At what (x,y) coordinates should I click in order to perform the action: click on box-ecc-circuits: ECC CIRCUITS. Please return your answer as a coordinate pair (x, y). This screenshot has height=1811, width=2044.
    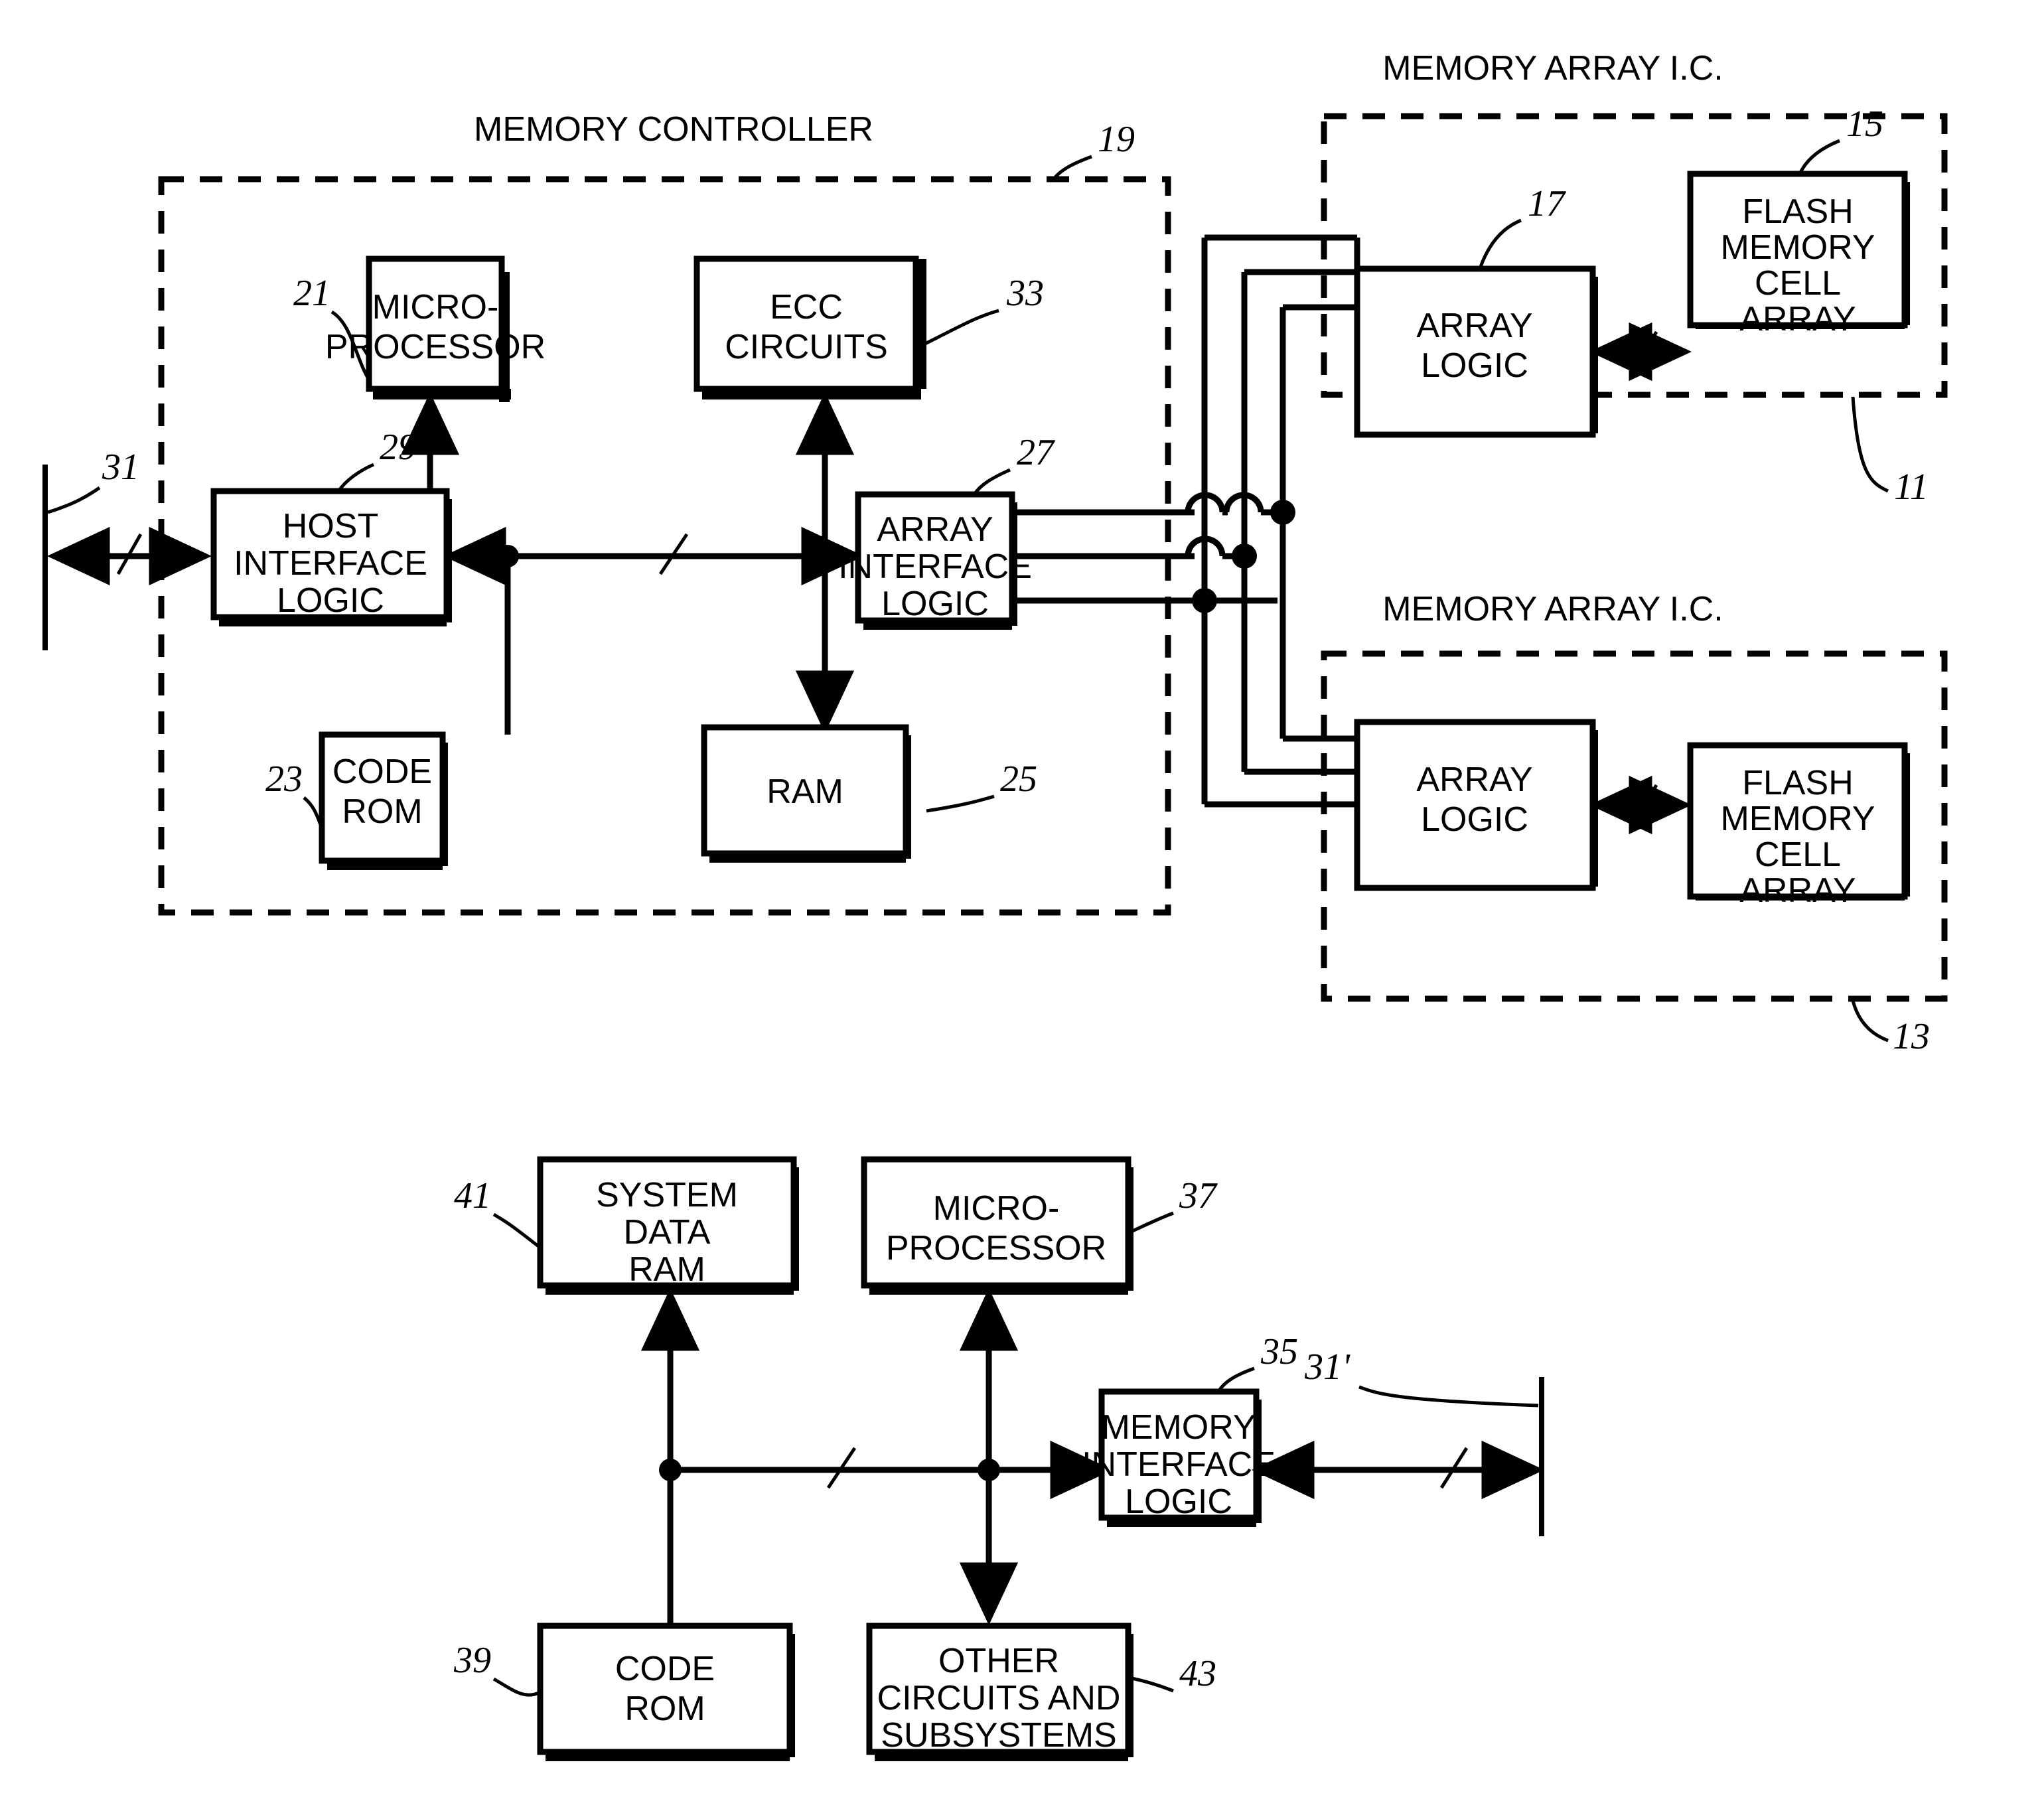
    Looking at the image, I should click on (810, 327).